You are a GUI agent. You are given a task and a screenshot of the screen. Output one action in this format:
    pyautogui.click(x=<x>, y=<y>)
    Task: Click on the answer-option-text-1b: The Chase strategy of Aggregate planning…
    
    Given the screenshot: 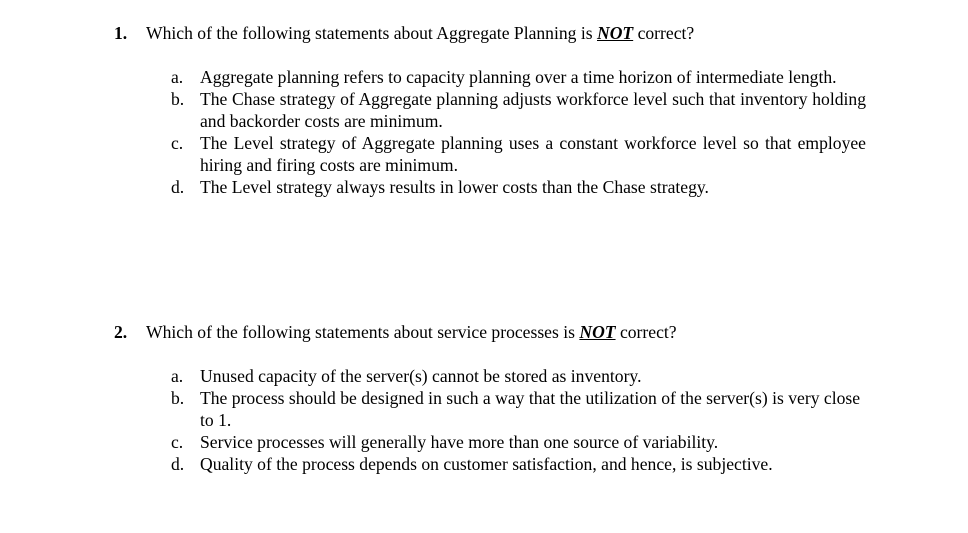 What is the action you would take?
    pyautogui.click(x=533, y=110)
    